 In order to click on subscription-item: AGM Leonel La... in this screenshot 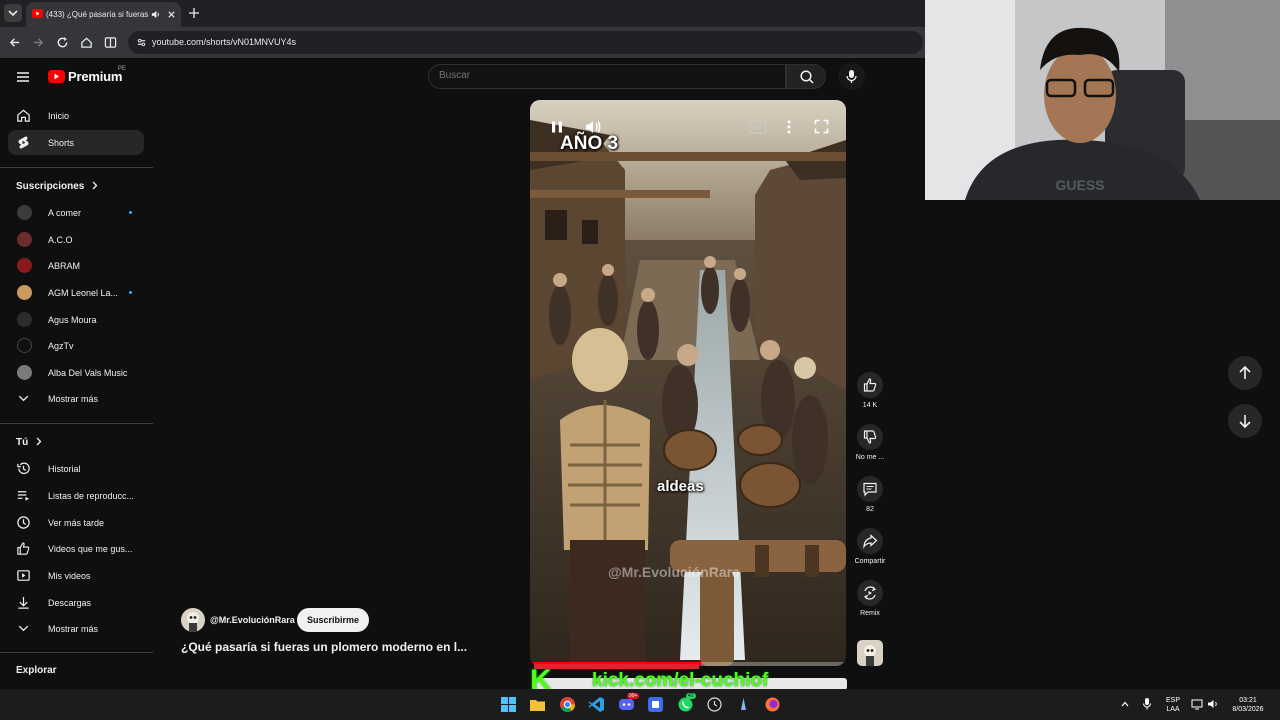, I will do `click(76, 292)`.